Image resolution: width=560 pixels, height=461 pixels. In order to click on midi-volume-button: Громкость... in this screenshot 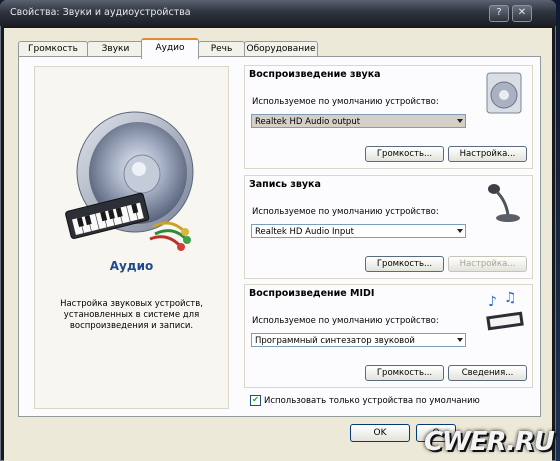, I will do `click(404, 373)`.